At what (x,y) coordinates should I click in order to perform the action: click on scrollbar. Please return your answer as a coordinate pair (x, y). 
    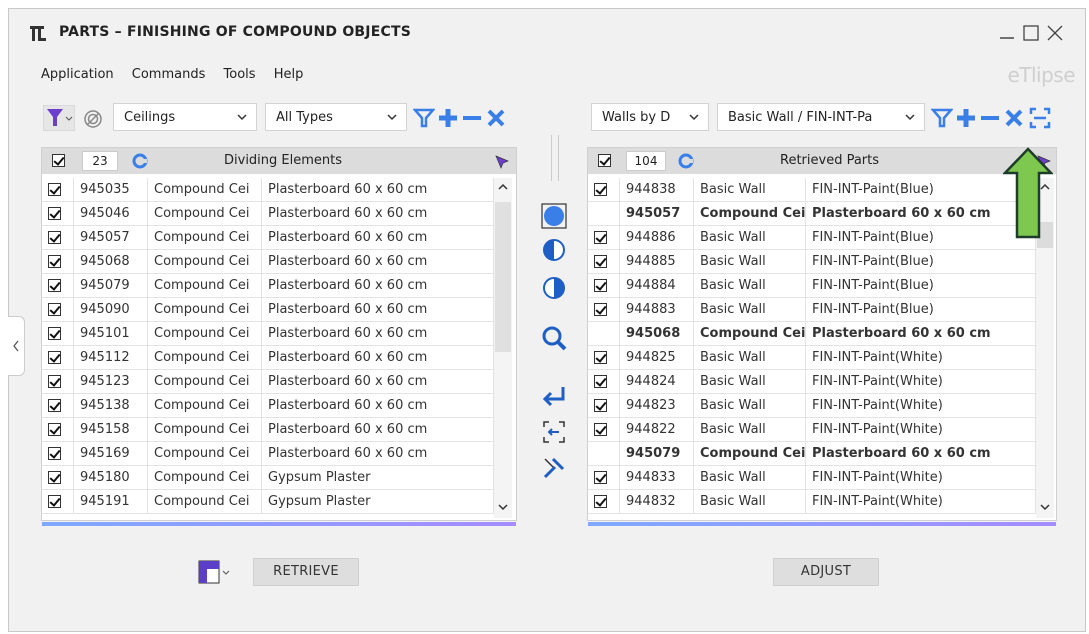
    Looking at the image, I should click on (503, 348).